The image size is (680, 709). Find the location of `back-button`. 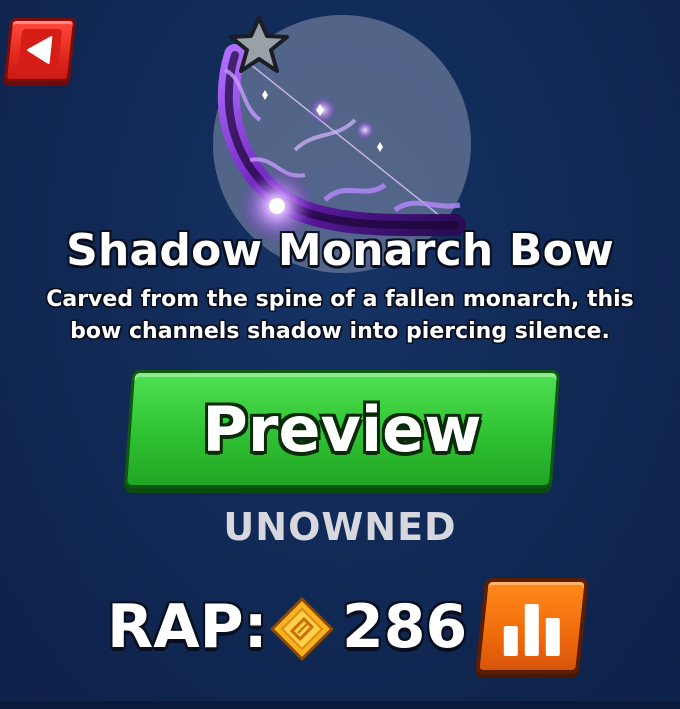

back-button is located at coordinates (40, 50).